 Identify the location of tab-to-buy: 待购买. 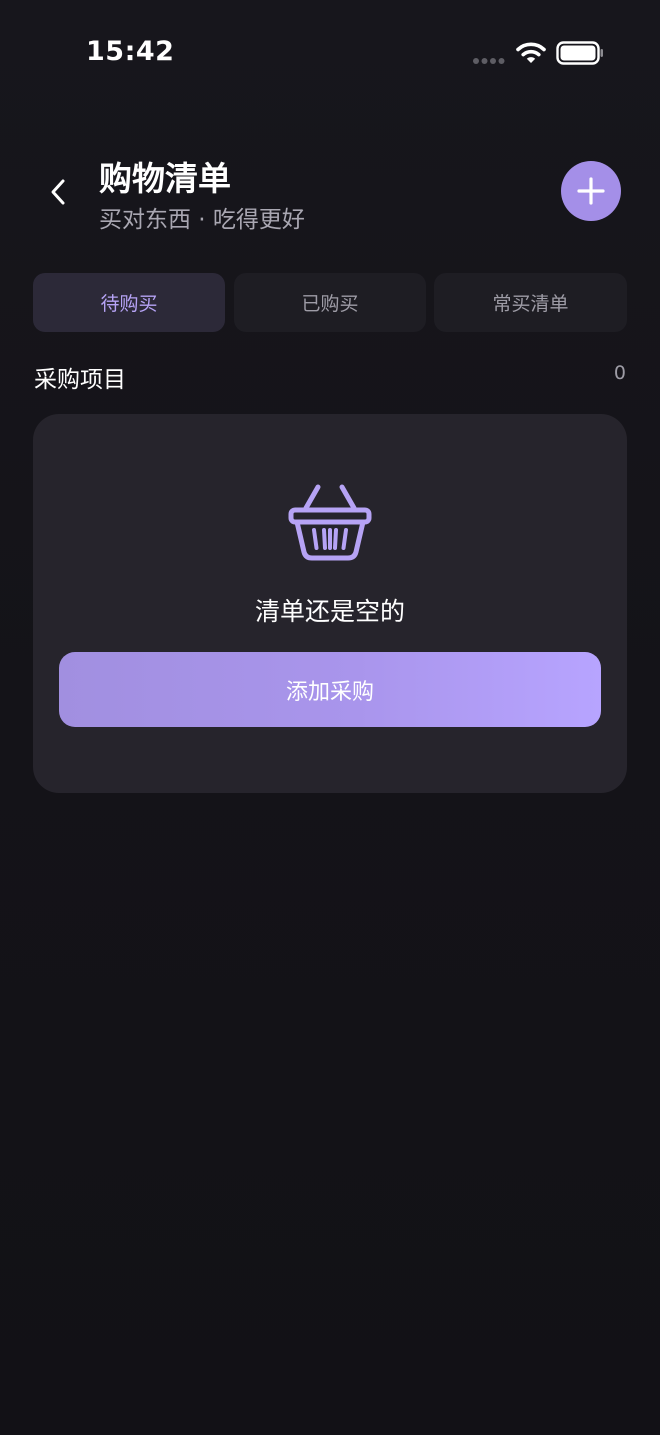
(129, 302).